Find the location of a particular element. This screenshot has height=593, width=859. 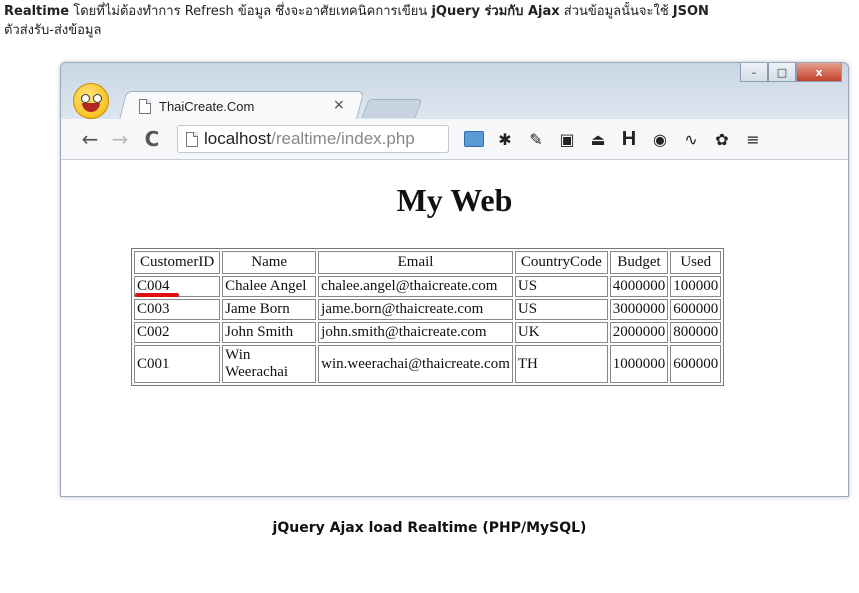

hamburger-menu-icon: ≡ is located at coordinates (753, 139).